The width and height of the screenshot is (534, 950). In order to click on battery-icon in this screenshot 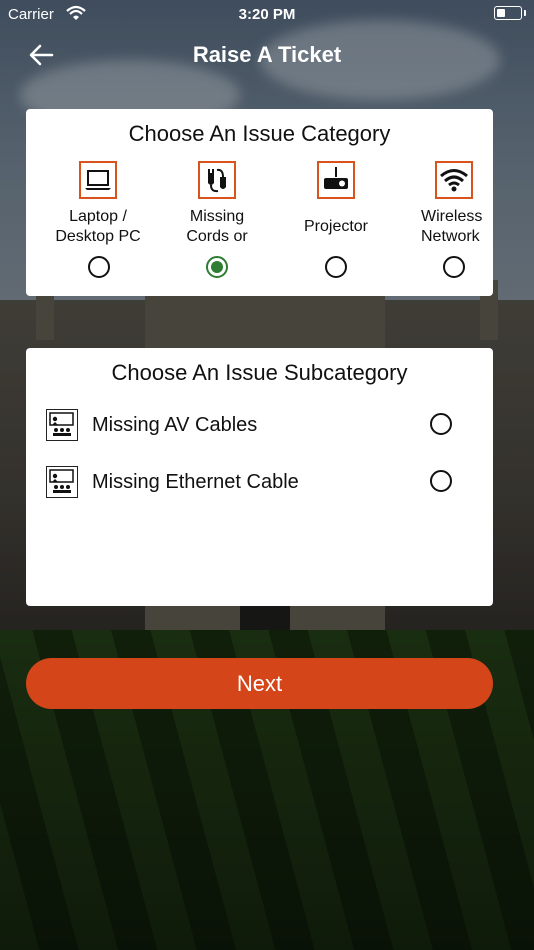, I will do `click(510, 13)`.